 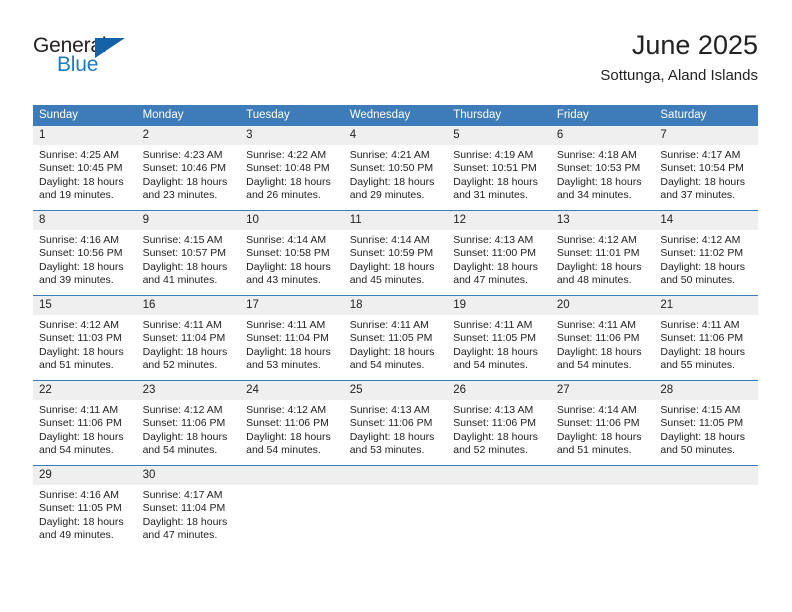 I want to click on day-detail-daylight2: and 53 minutes., so click(x=283, y=365).